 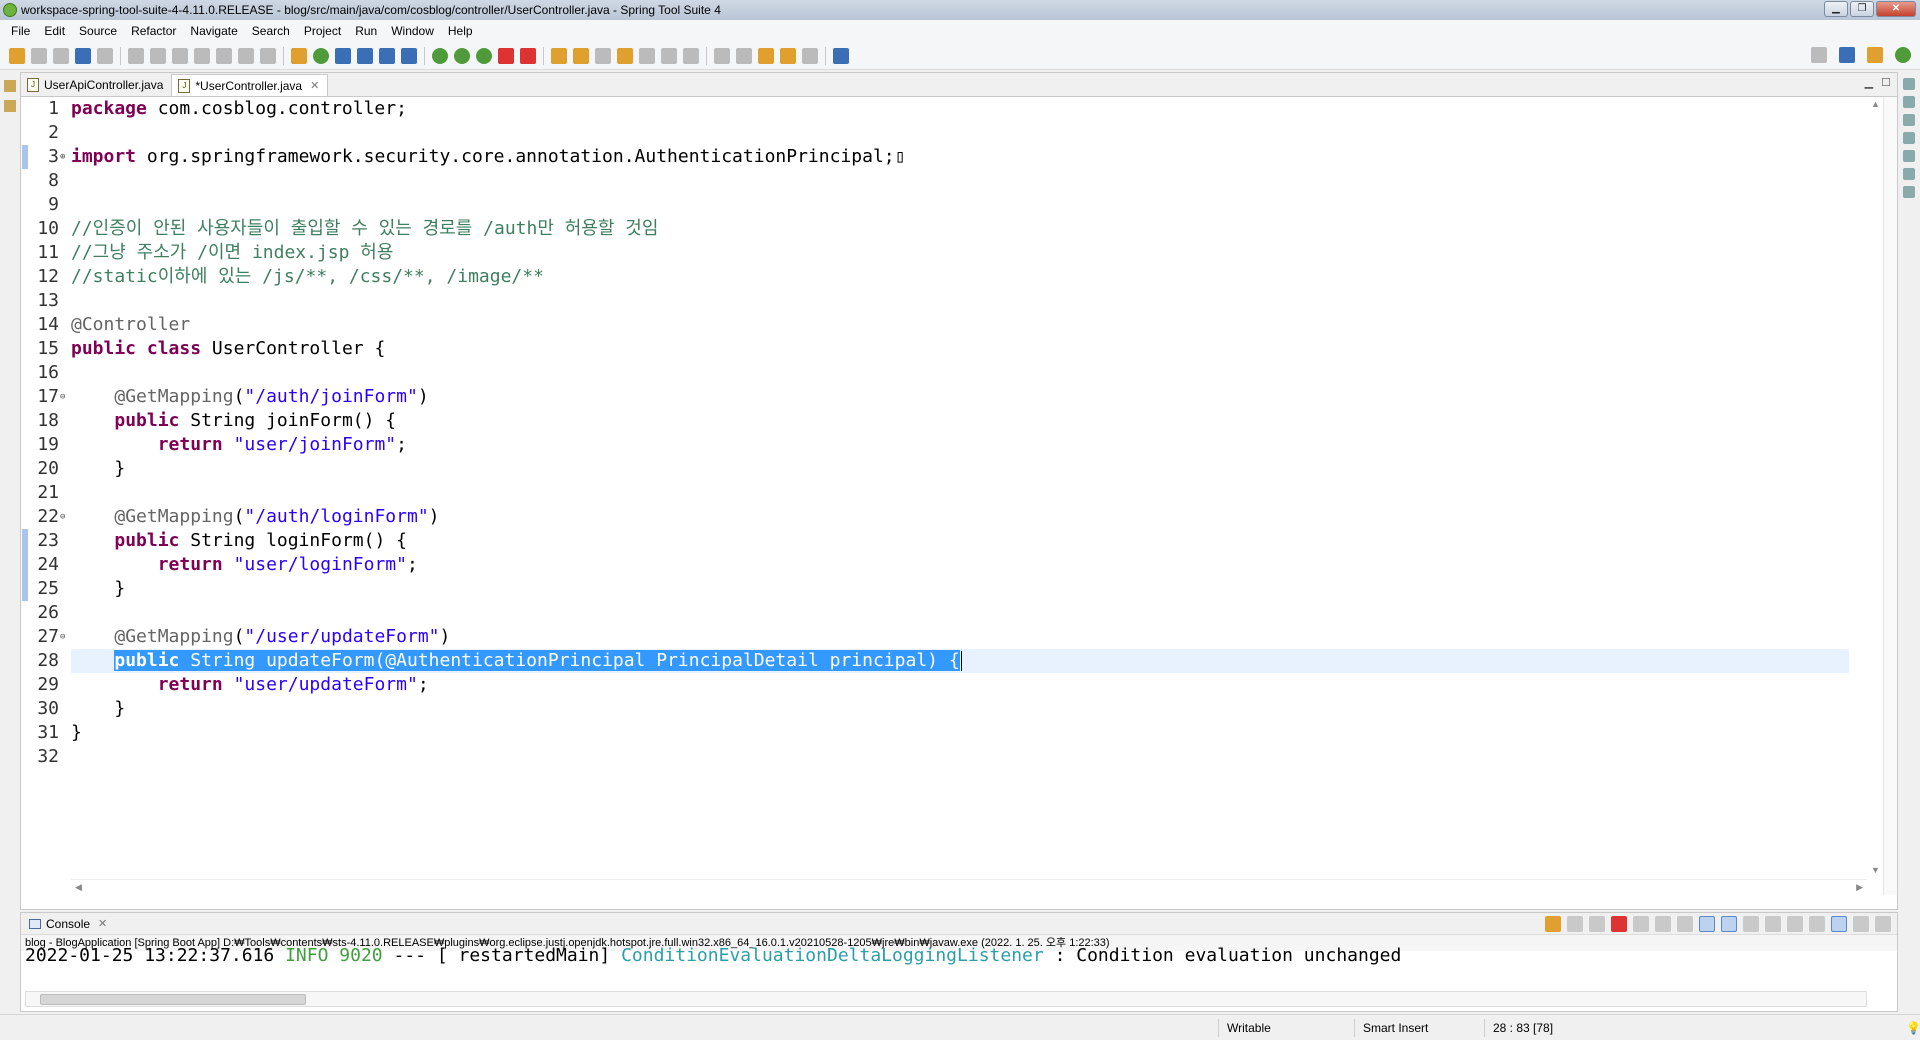 What do you see at coordinates (1641, 924) in the screenshot?
I see `clear-console-icon` at bounding box center [1641, 924].